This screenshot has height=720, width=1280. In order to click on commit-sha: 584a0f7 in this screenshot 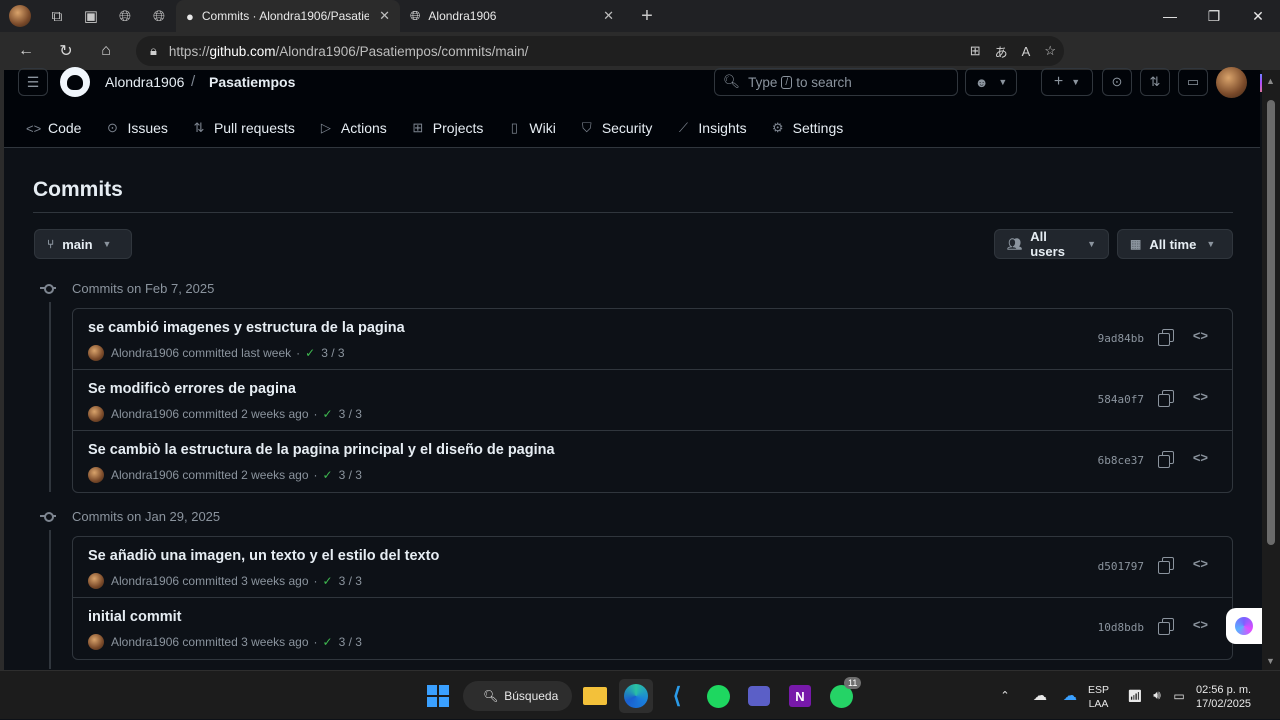, I will do `click(1121, 399)`.